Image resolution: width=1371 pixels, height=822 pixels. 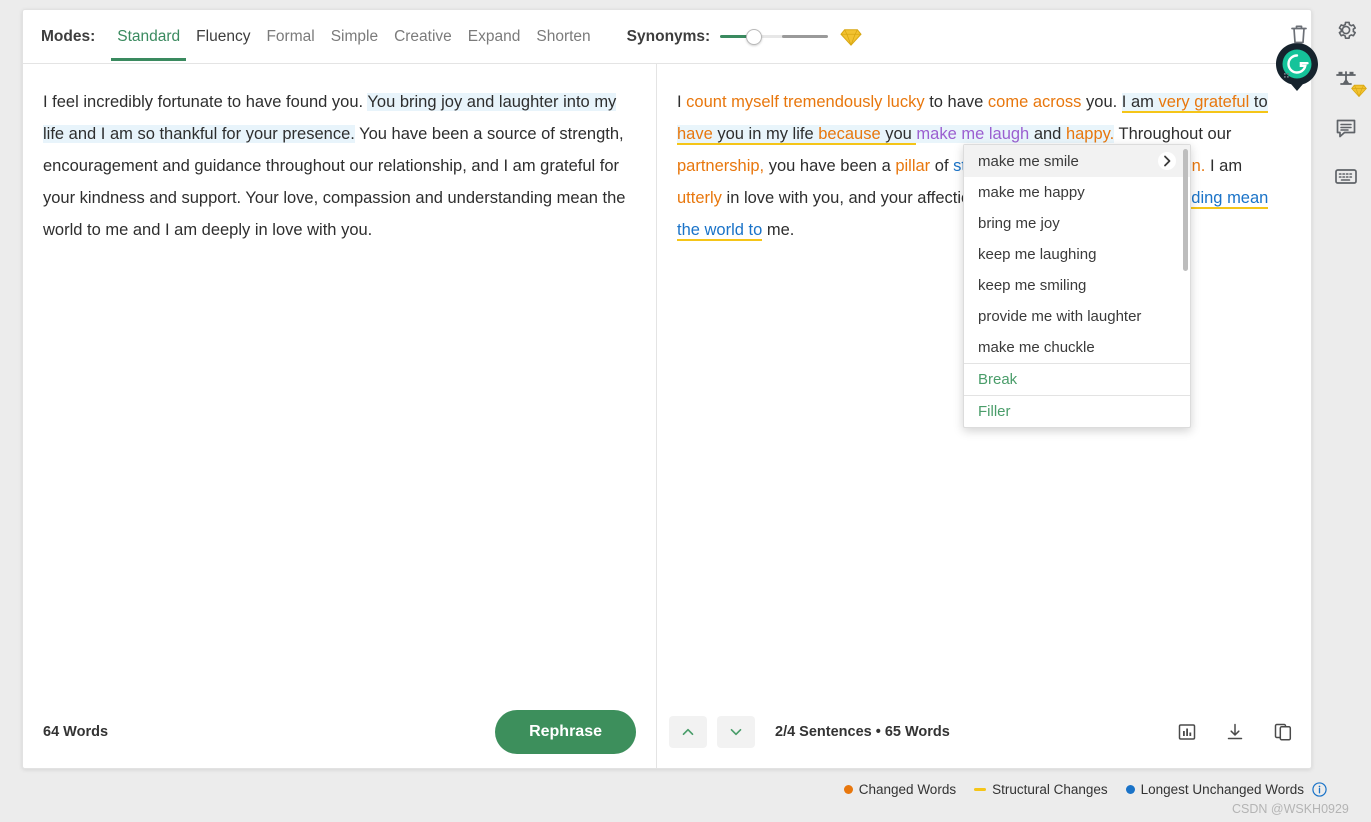 I want to click on feedback-button, so click(x=1346, y=128).